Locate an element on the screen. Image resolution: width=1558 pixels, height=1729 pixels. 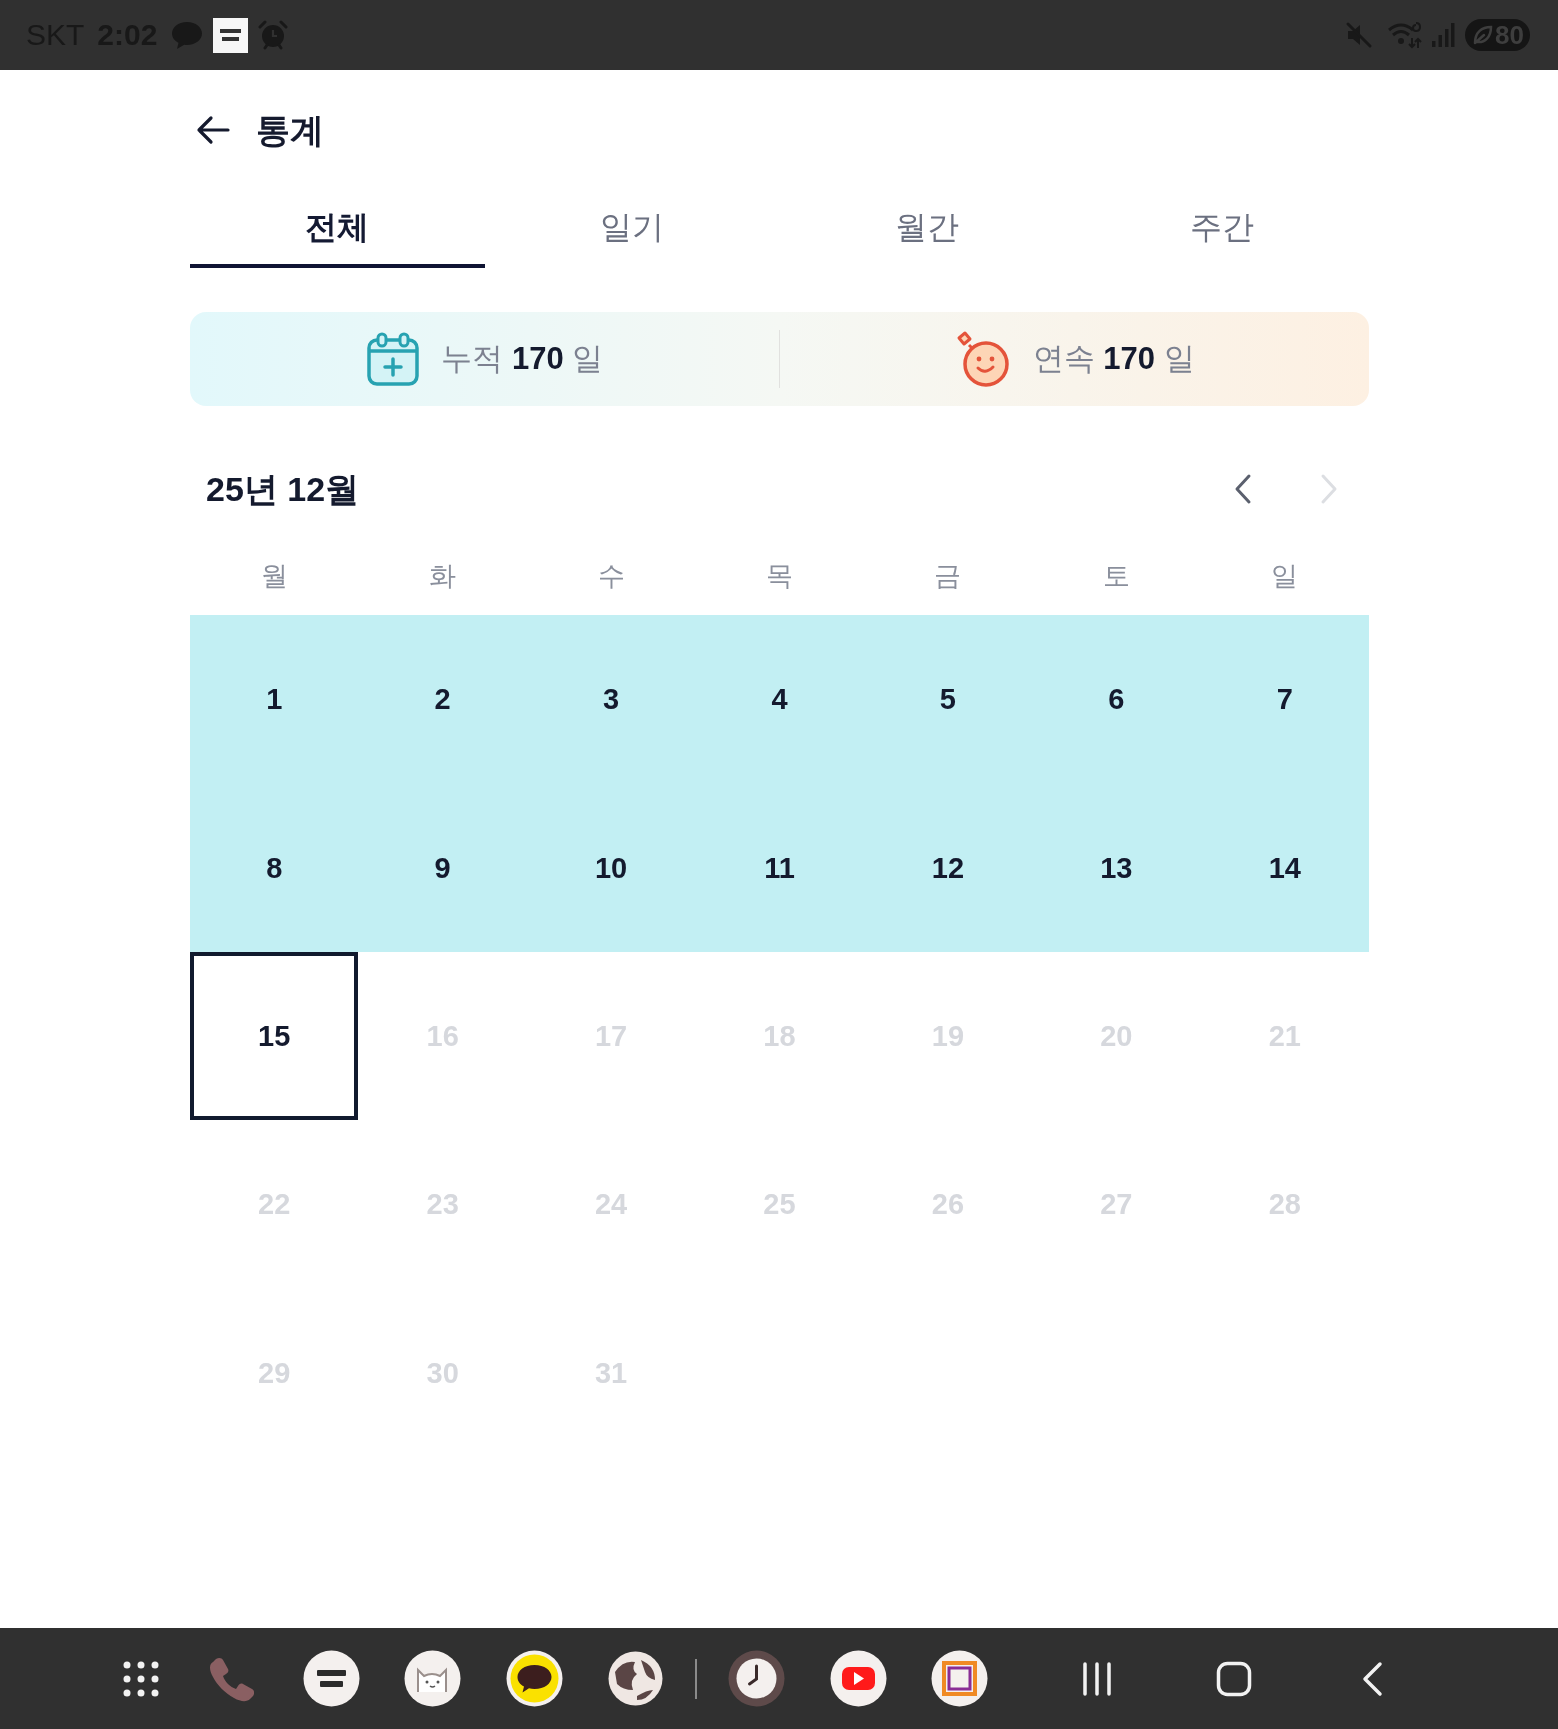
weekday-label: 화 is located at coordinates (443, 576).